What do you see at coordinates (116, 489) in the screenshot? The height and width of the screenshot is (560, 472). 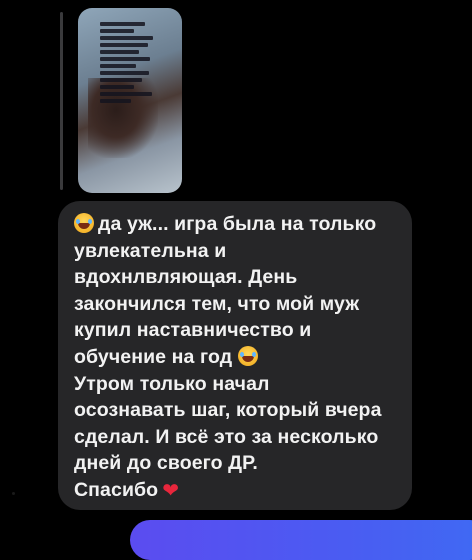 I see `message-line-text: Спасибо` at bounding box center [116, 489].